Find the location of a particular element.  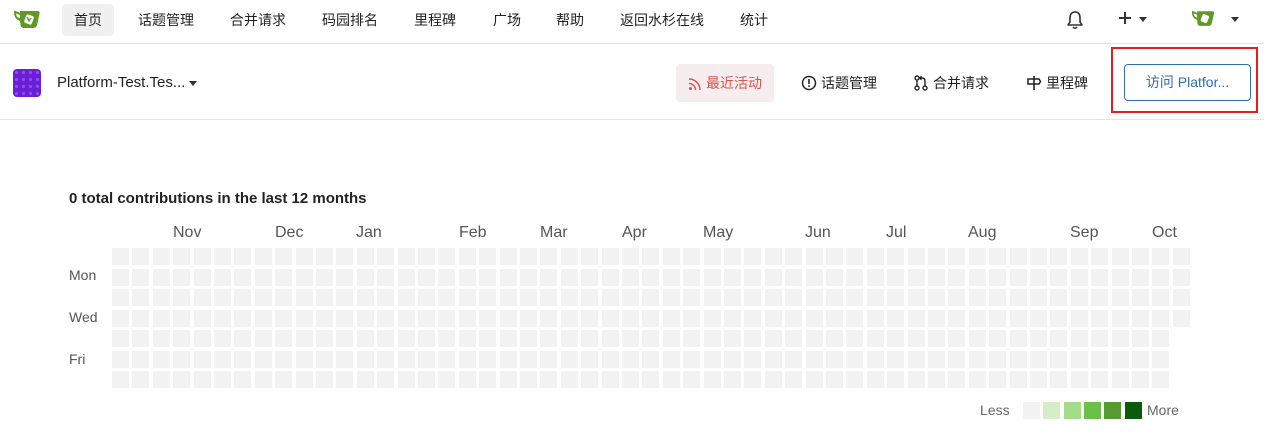

nav-item-8: 统计 is located at coordinates (754, 20).